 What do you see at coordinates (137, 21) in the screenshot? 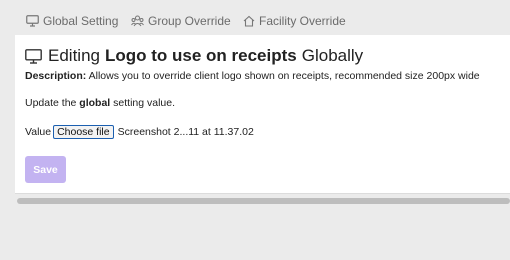
I see `group-icon` at bounding box center [137, 21].